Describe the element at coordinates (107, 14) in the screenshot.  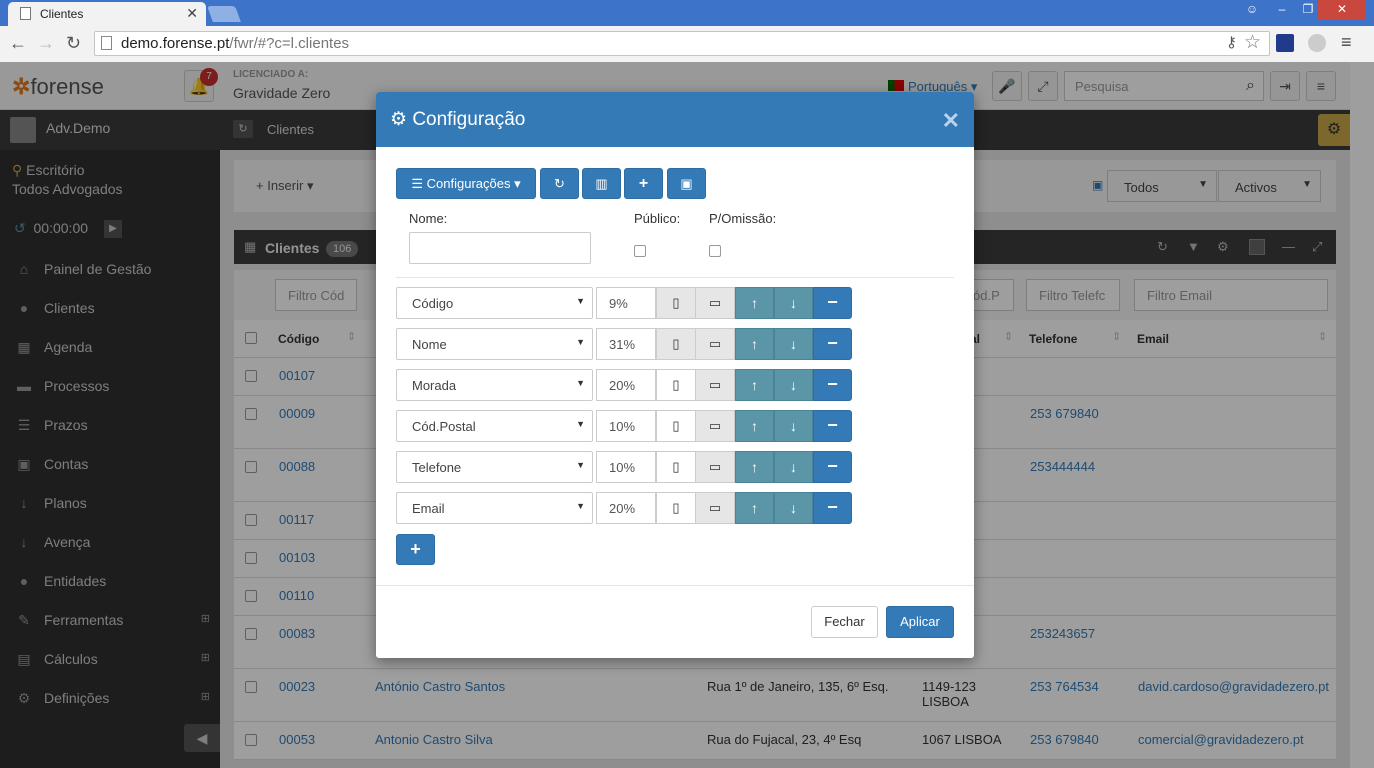
I see `browser-tab: Clientes ✕` at that location.